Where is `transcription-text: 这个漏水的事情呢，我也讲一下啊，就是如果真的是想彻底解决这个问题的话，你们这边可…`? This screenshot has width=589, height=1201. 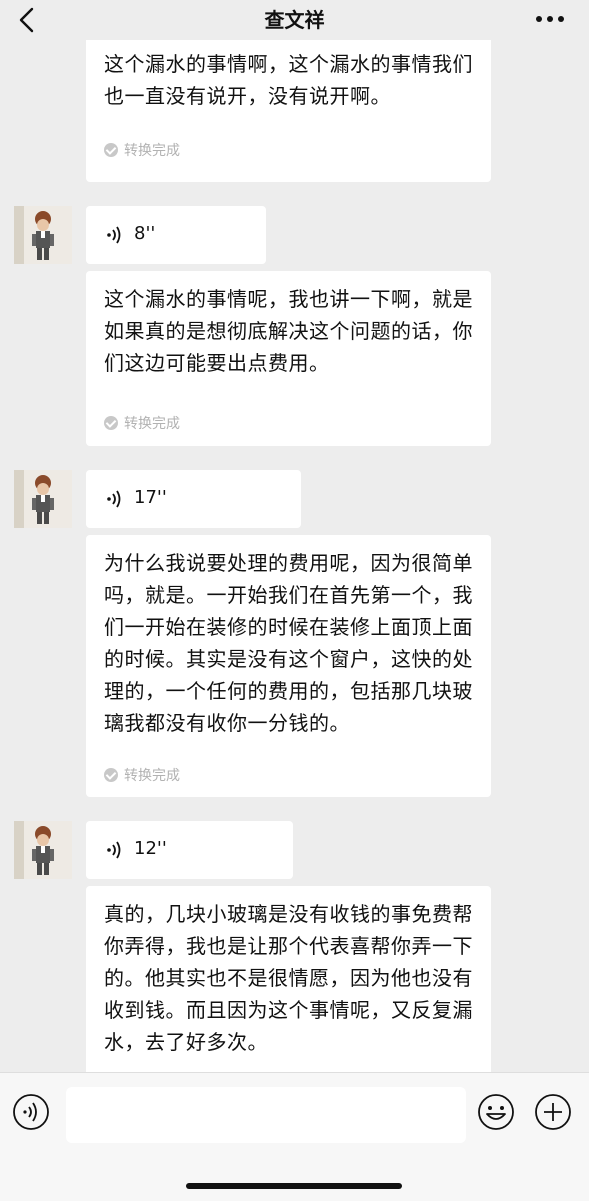 transcription-text: 这个漏水的事情呢，我也讲一下啊，就是如果真的是想彻底解决这个问题的话，你们这边可… is located at coordinates (288, 331).